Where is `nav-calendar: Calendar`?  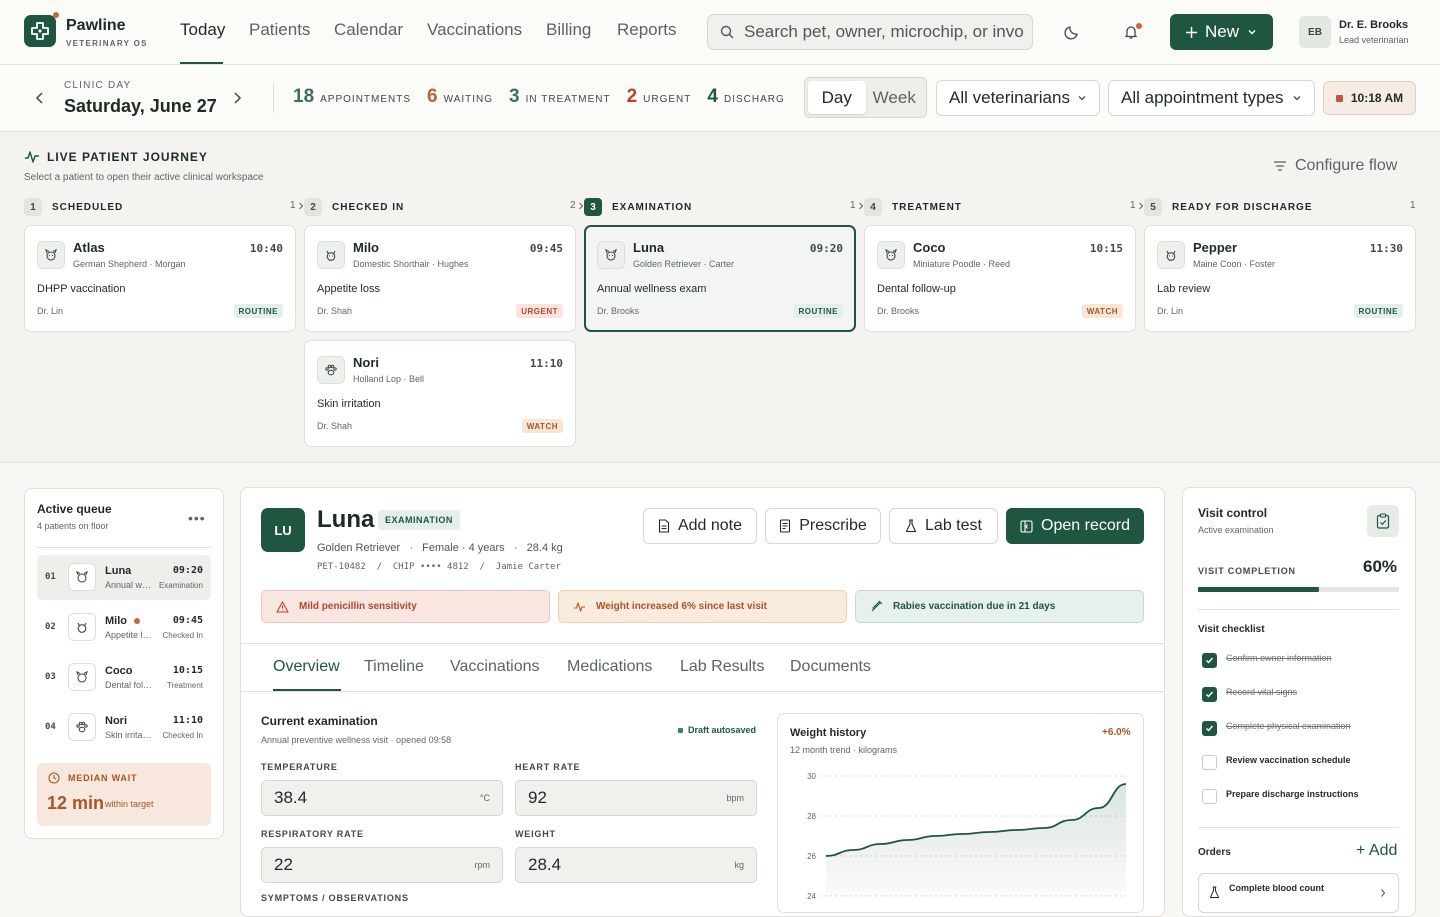
nav-calendar: Calendar is located at coordinates (368, 30).